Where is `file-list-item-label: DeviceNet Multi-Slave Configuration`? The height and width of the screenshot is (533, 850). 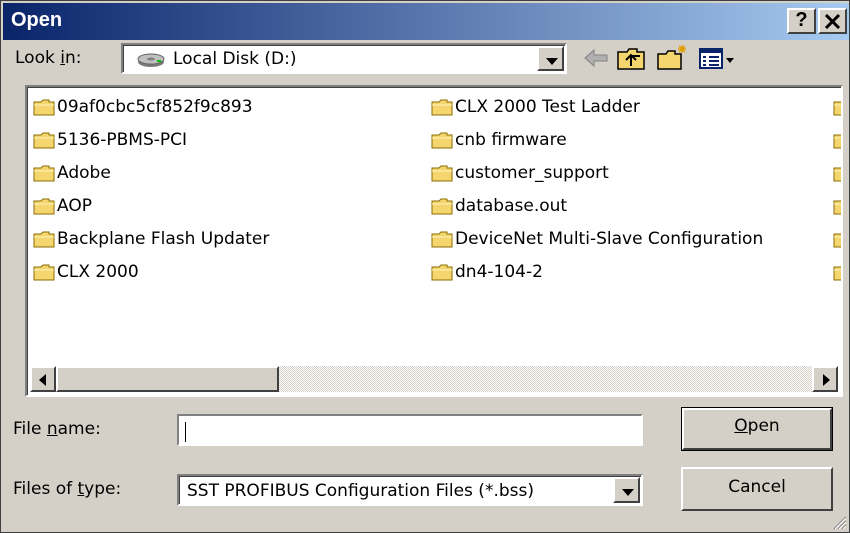
file-list-item-label: DeviceNet Multi-Slave Configuration is located at coordinates (609, 239).